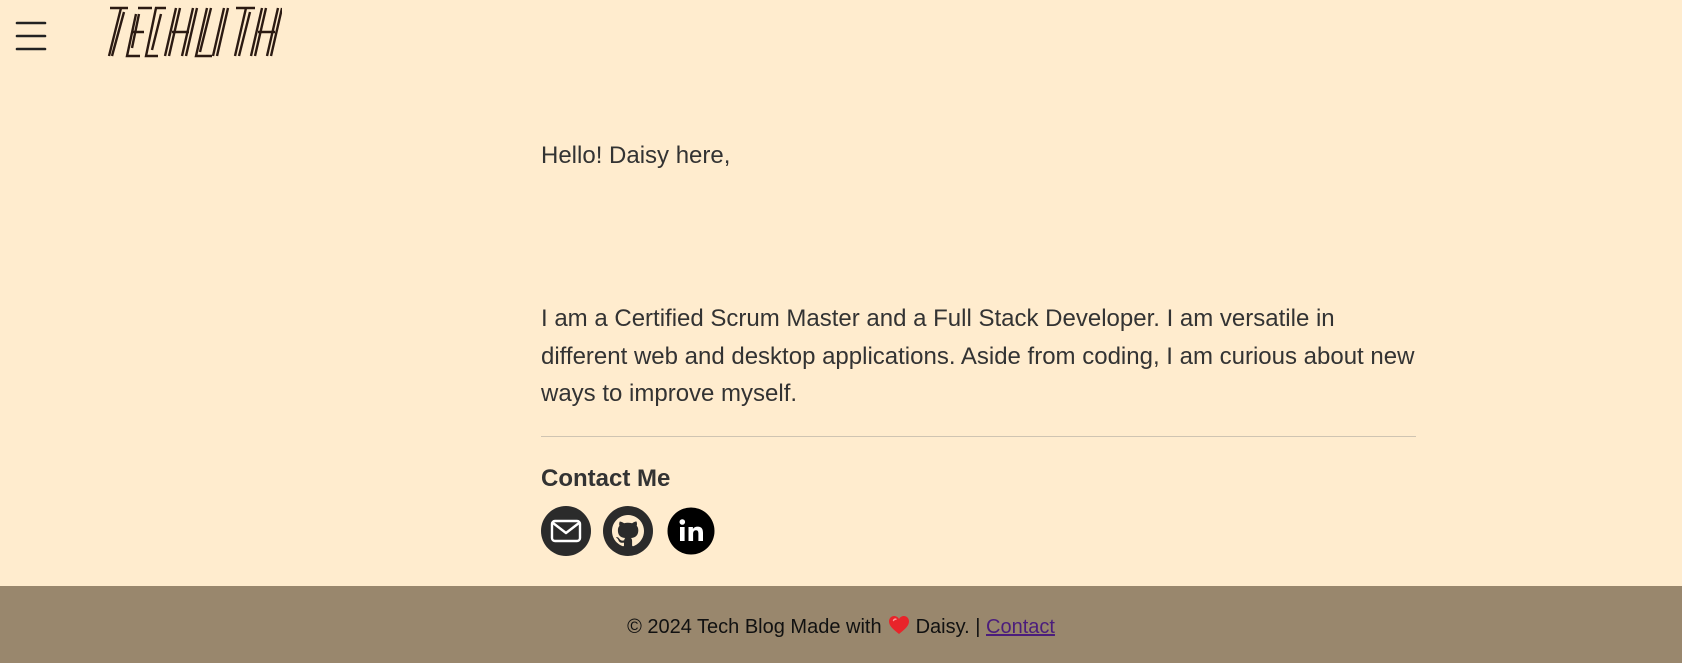  Describe the element at coordinates (566, 531) in the screenshot. I see `envelope-icon` at that location.